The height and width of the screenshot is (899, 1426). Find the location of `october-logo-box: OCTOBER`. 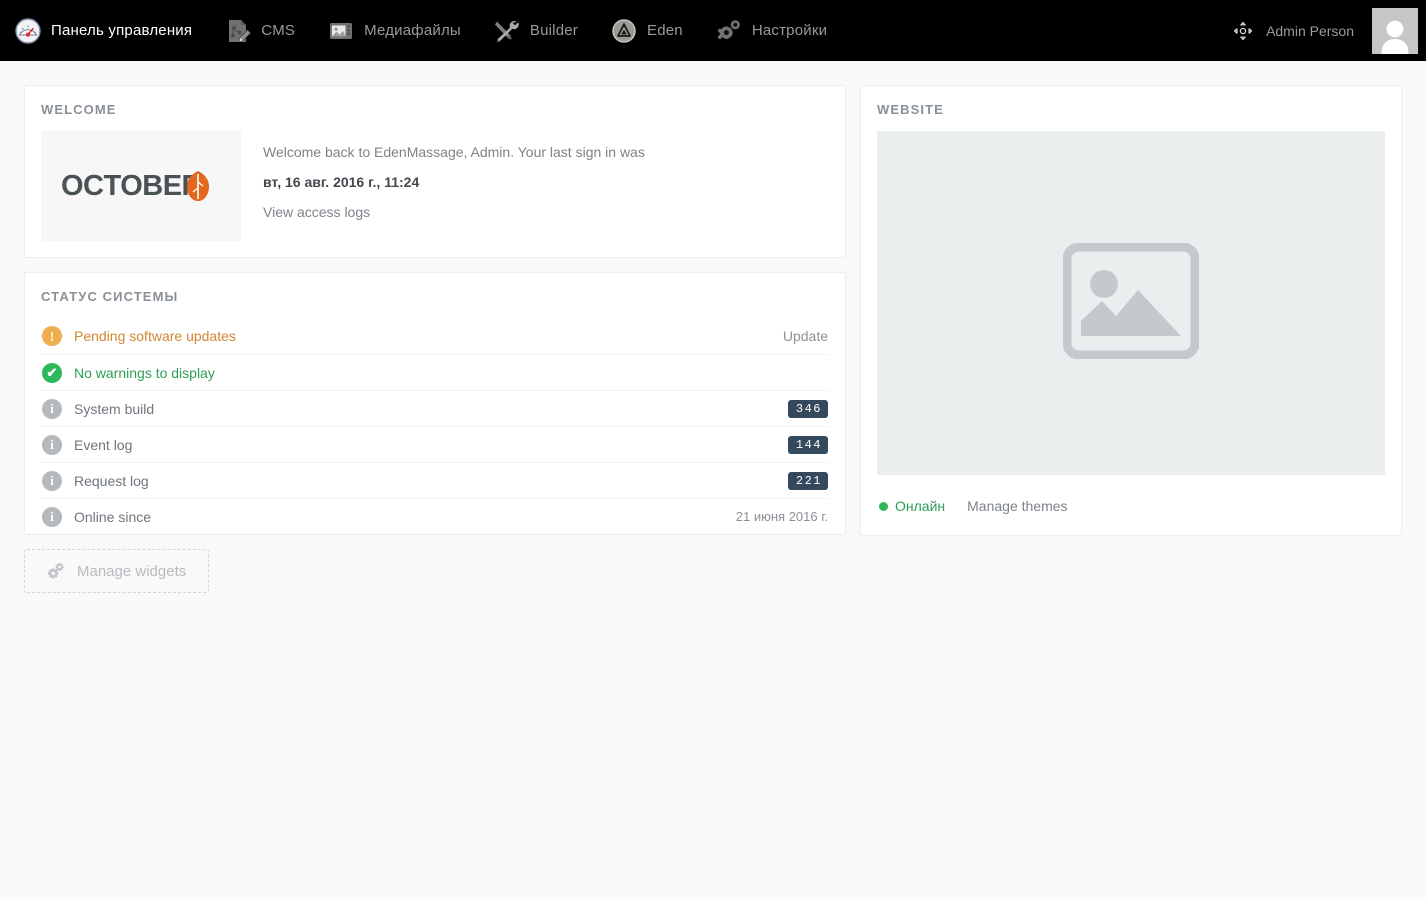

october-logo-box: OCTOBER is located at coordinates (141, 186).